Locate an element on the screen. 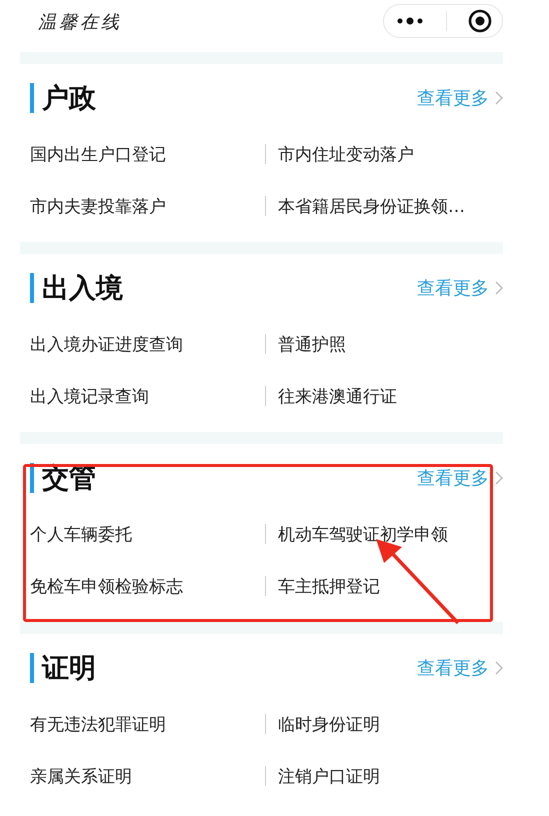 The image size is (549, 816). section-title: 证明 is located at coordinates (69, 669).